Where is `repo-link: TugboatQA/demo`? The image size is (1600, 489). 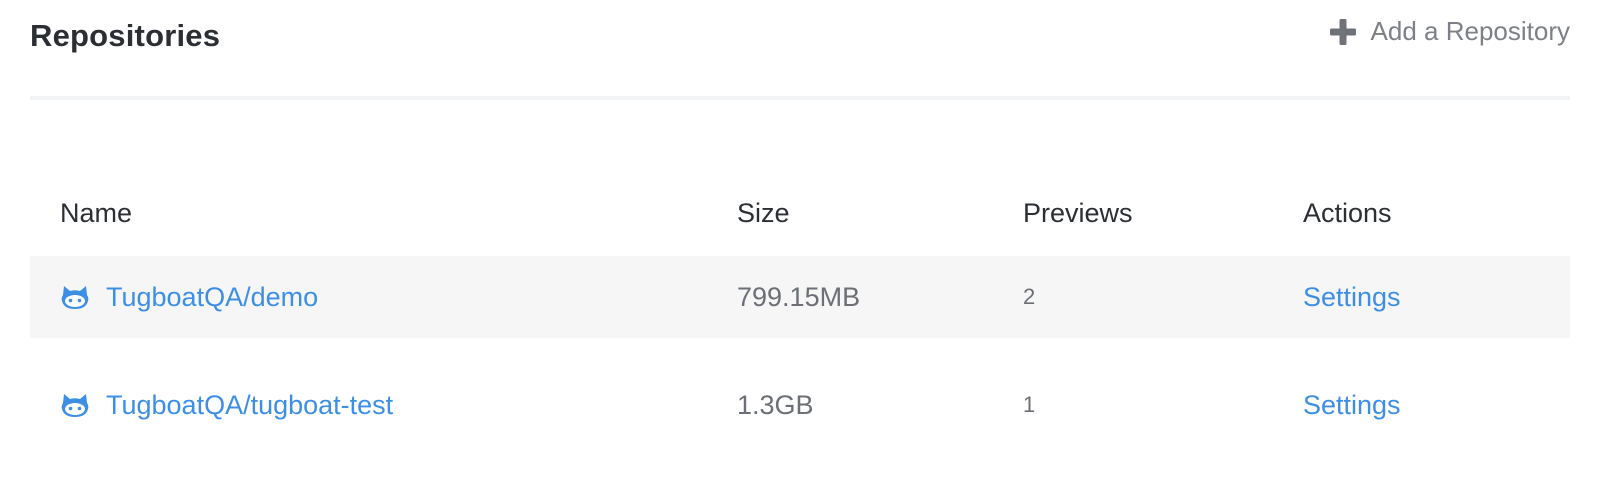 repo-link: TugboatQA/demo is located at coordinates (189, 297).